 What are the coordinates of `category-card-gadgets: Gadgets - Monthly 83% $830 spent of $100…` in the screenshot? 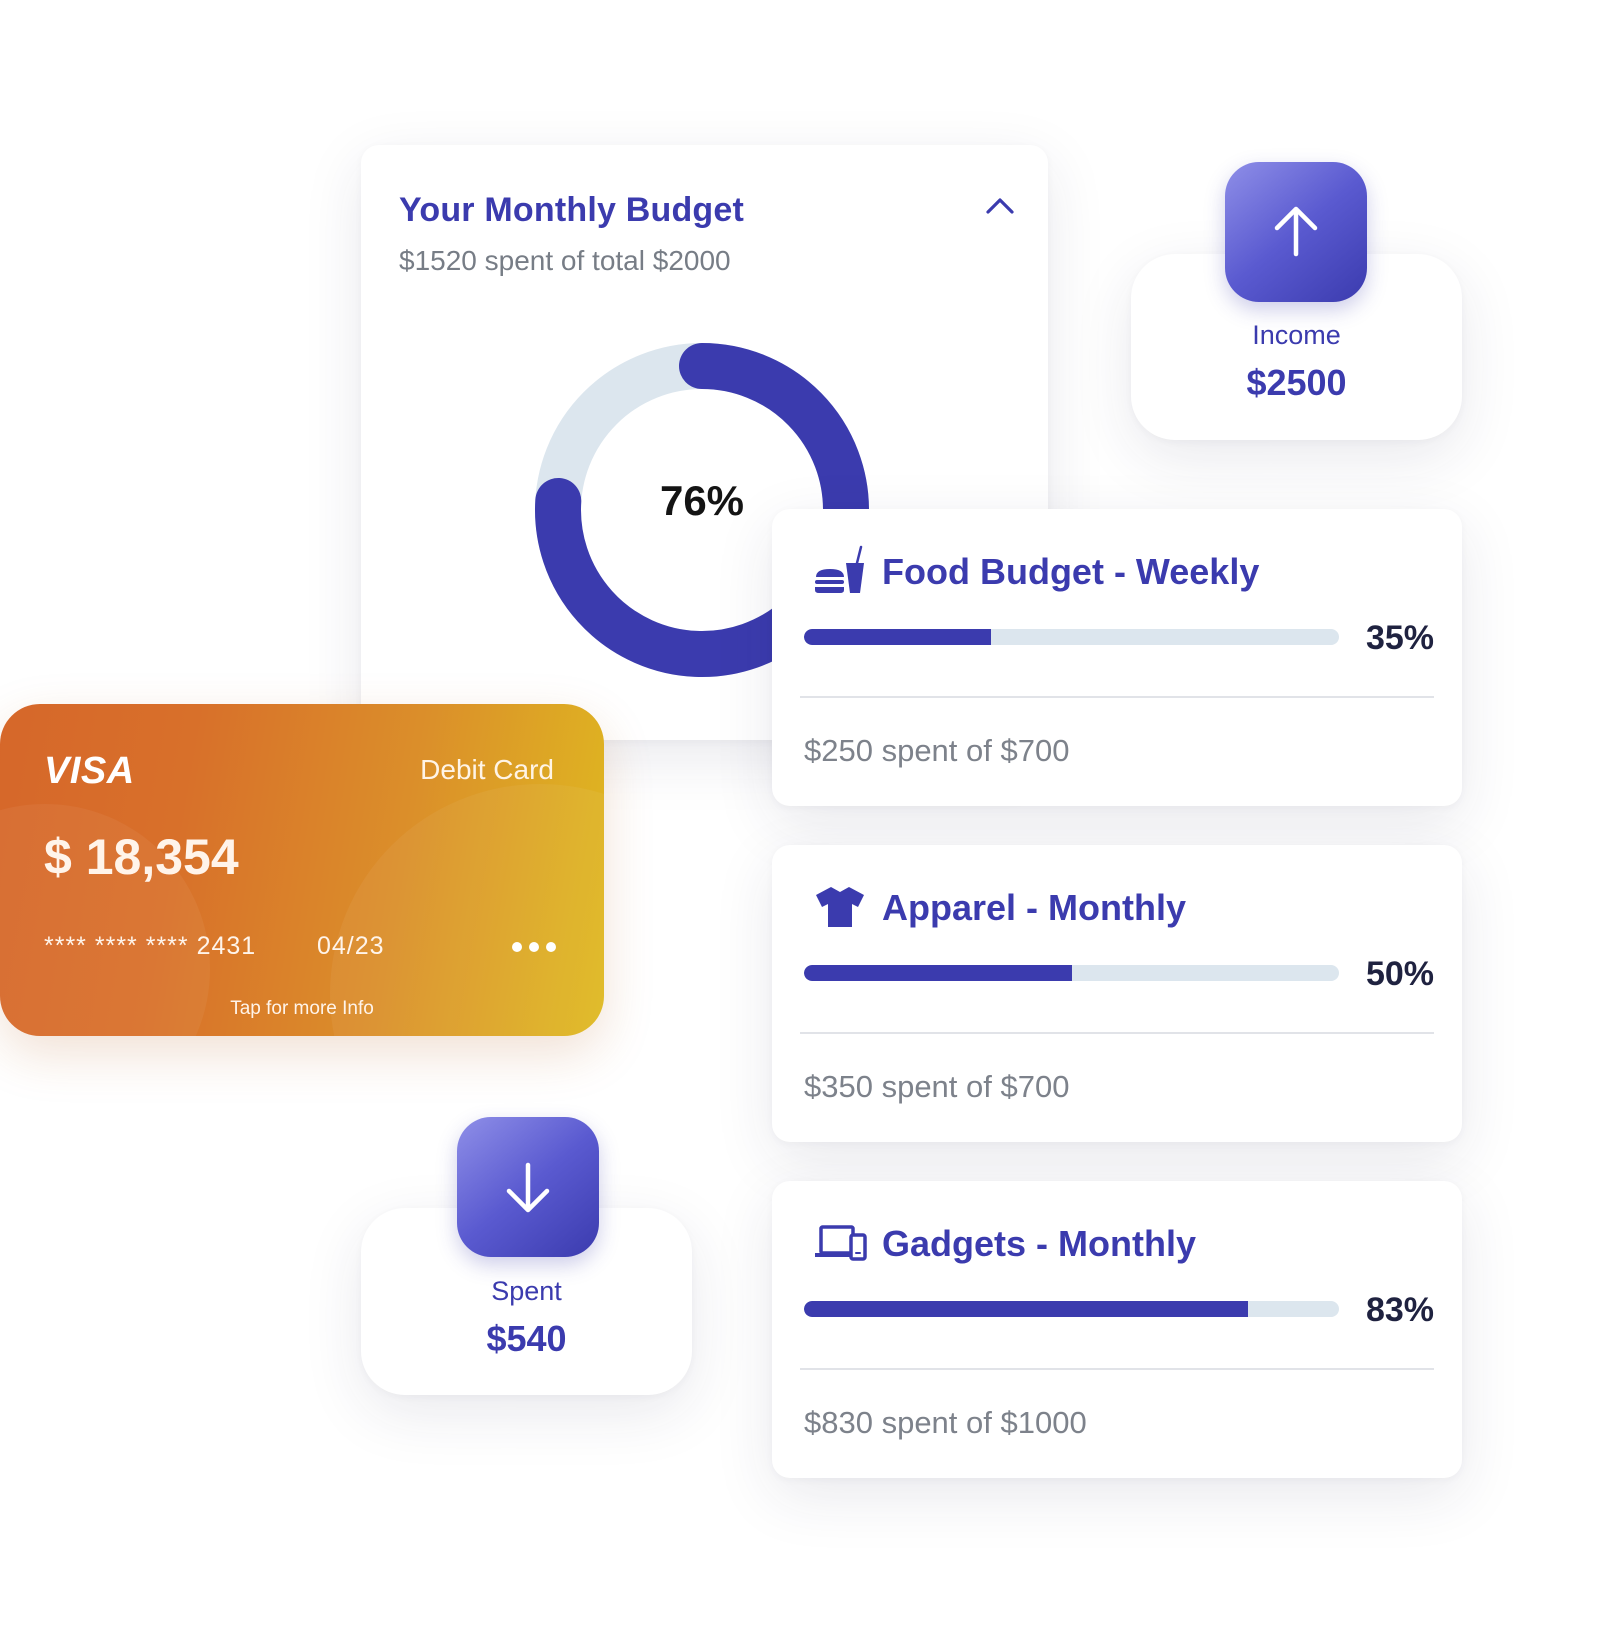 It's located at (1117, 1329).